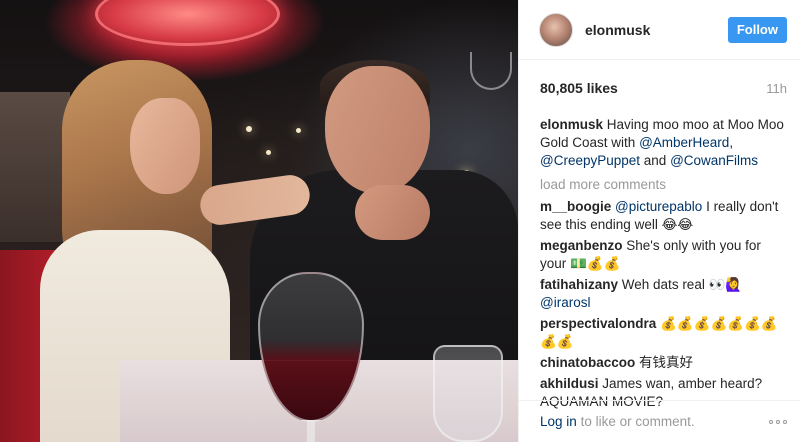 Image resolution: width=800 pixels, height=442 pixels. I want to click on login-link: Log in, so click(558, 421).